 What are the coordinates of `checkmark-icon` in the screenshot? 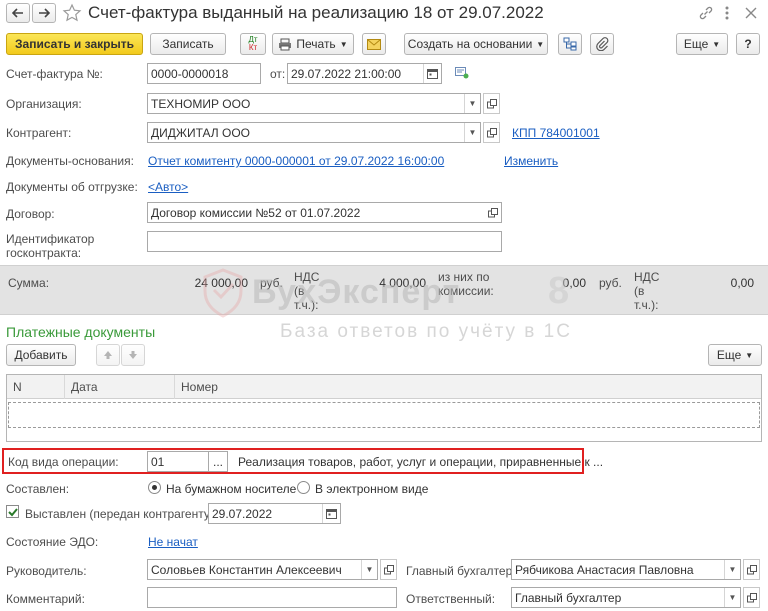 It's located at (13, 512).